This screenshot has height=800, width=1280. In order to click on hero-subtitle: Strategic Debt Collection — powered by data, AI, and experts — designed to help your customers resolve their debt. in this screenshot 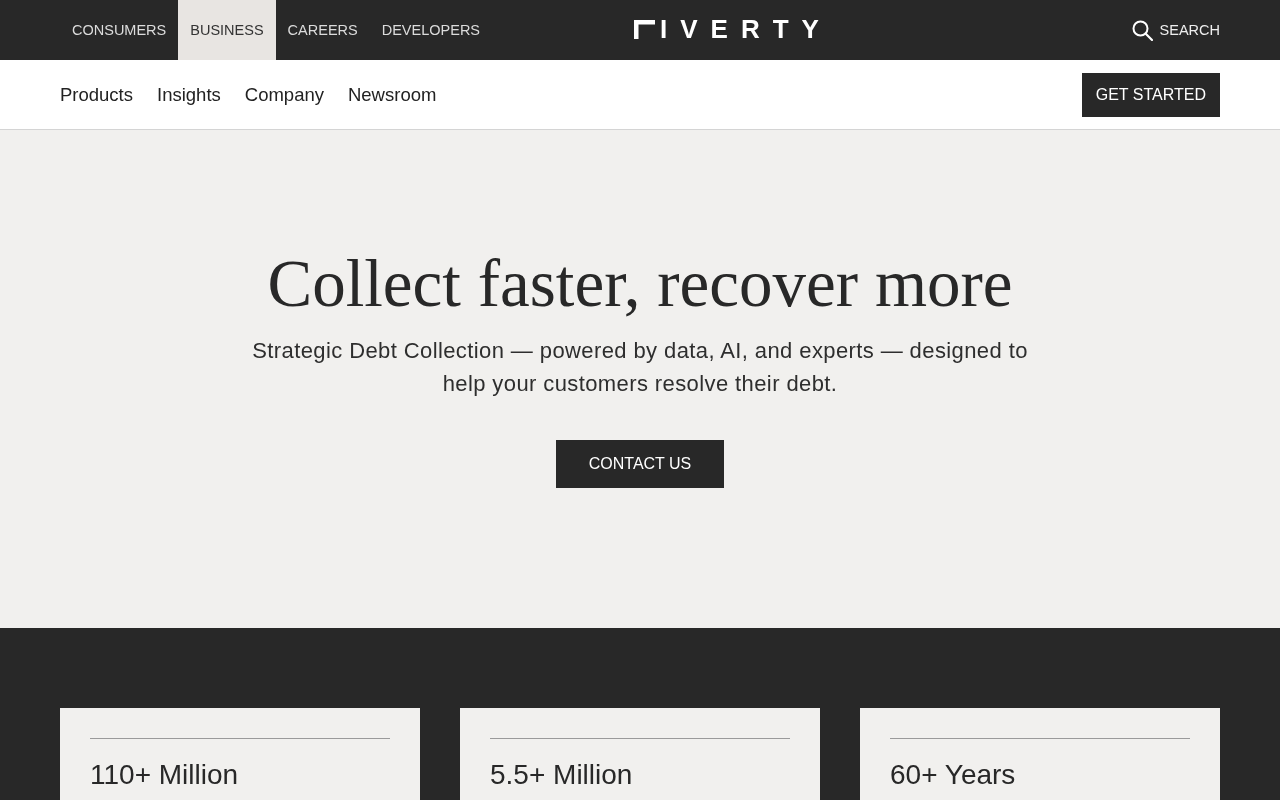, I will do `click(640, 367)`.